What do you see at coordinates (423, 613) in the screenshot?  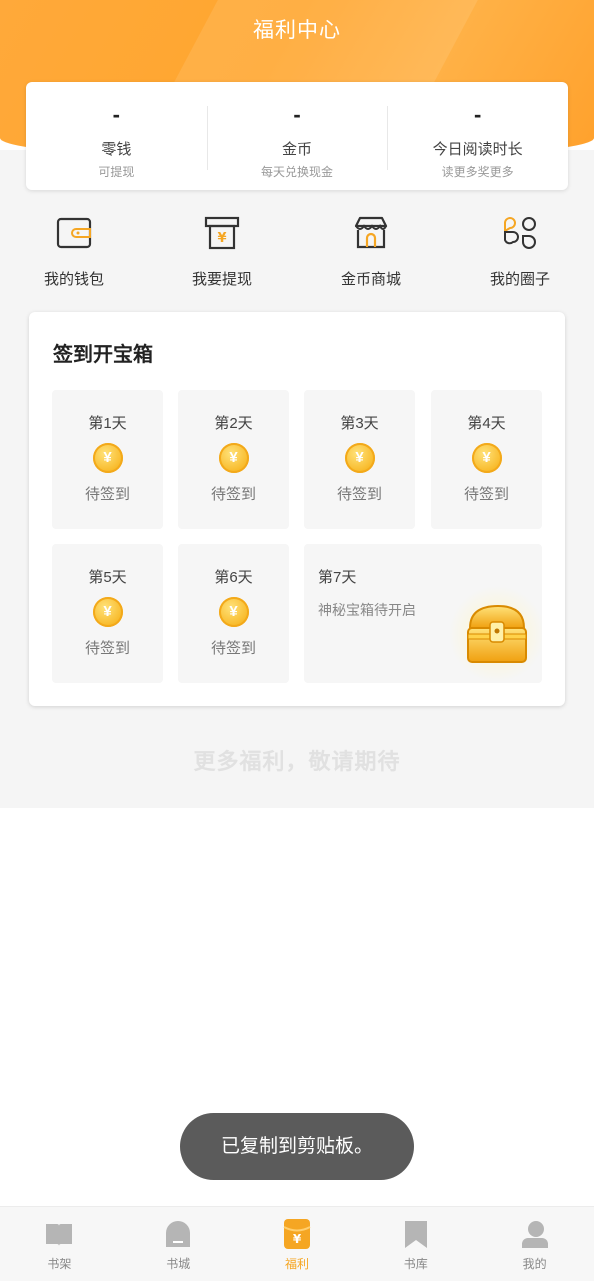 I see `signin-day-7: 第7天 神秘宝箱待开启` at bounding box center [423, 613].